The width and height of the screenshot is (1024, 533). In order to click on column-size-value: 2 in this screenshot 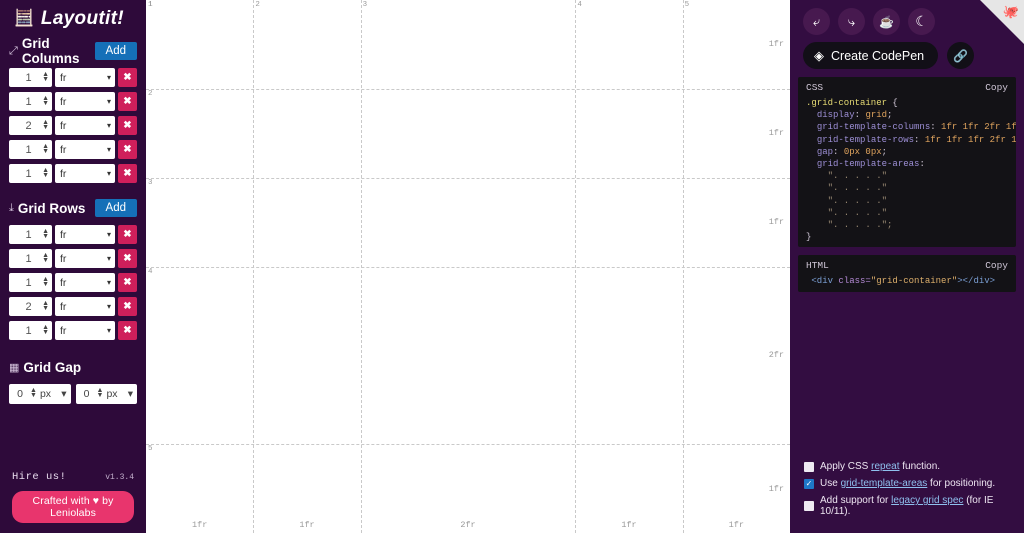, I will do `click(25, 126)`.